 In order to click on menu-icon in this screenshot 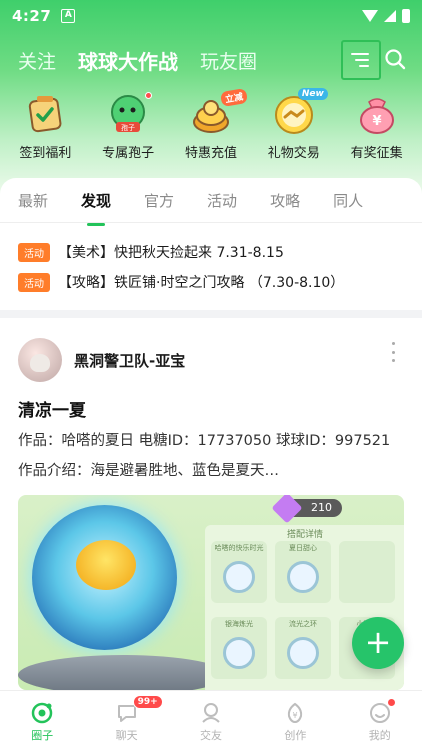, I will do `click(361, 60)`.